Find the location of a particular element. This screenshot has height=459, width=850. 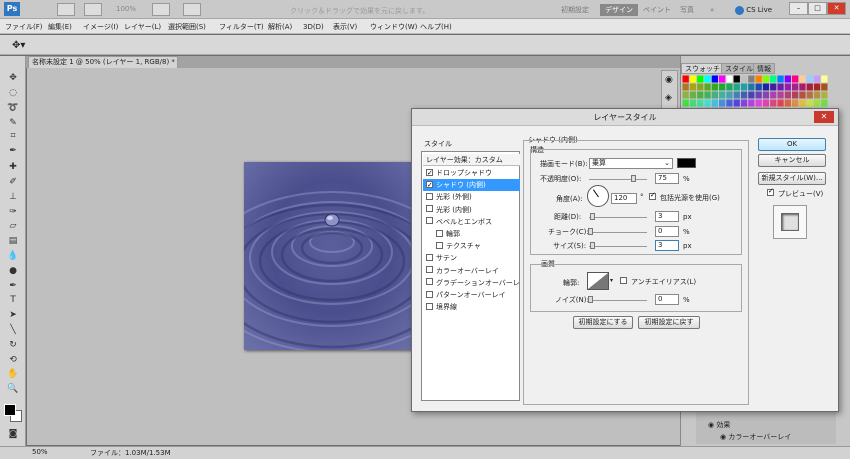

dialog-close-button: ✕ is located at coordinates (824, 117).